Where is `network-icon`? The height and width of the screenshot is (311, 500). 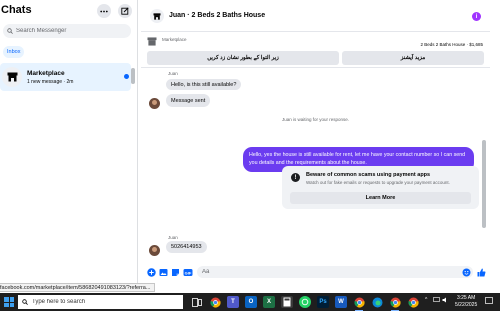
network-icon is located at coordinates (436, 301).